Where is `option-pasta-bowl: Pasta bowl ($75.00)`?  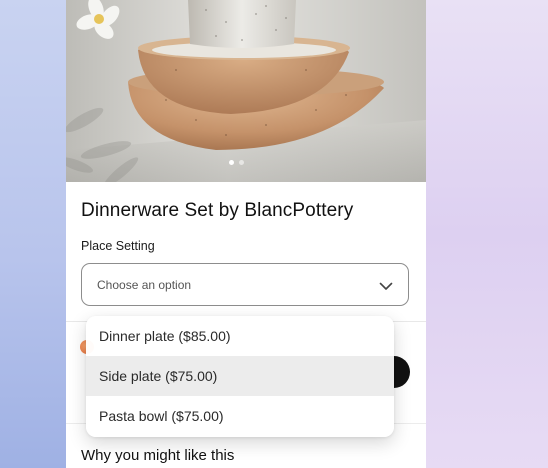 option-pasta-bowl: Pasta bowl ($75.00) is located at coordinates (240, 416).